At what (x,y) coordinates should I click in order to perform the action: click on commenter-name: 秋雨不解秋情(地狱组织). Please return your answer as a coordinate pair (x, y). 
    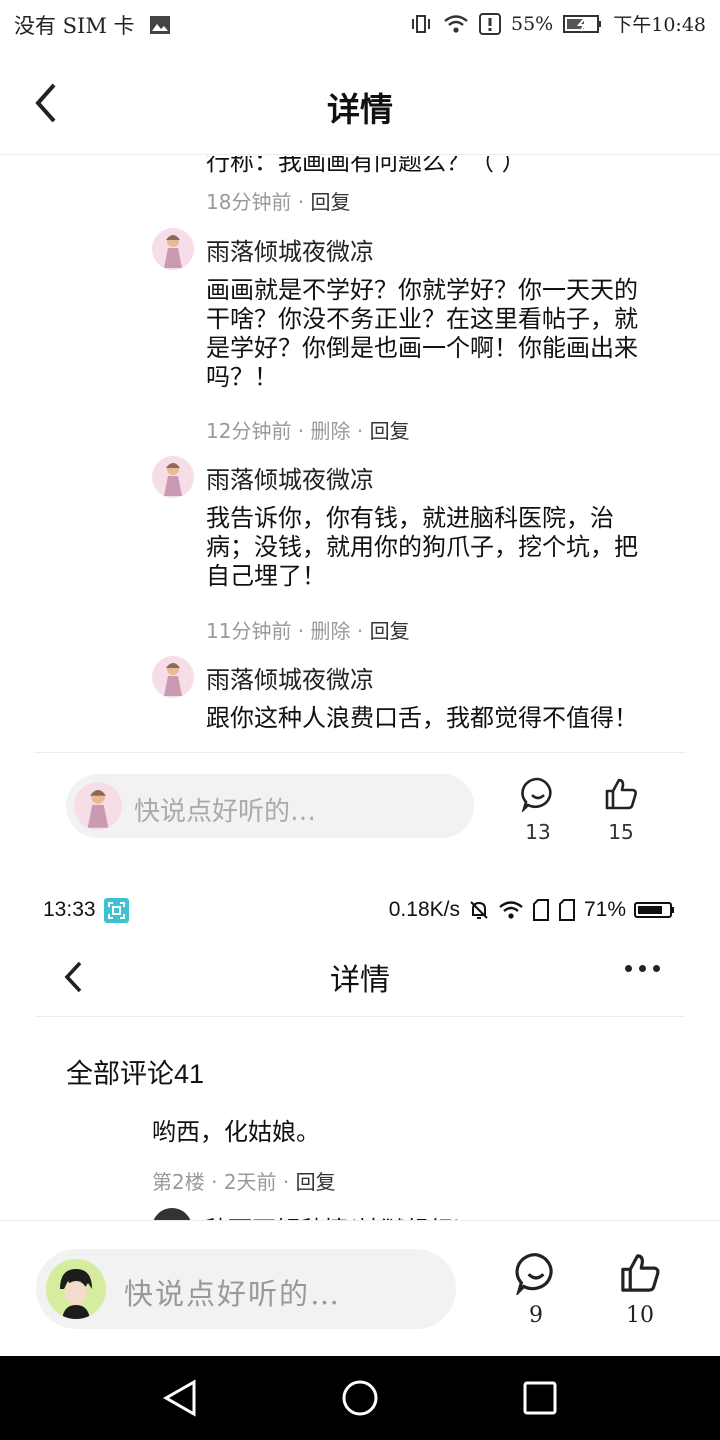
    Looking at the image, I should click on (333, 1215).